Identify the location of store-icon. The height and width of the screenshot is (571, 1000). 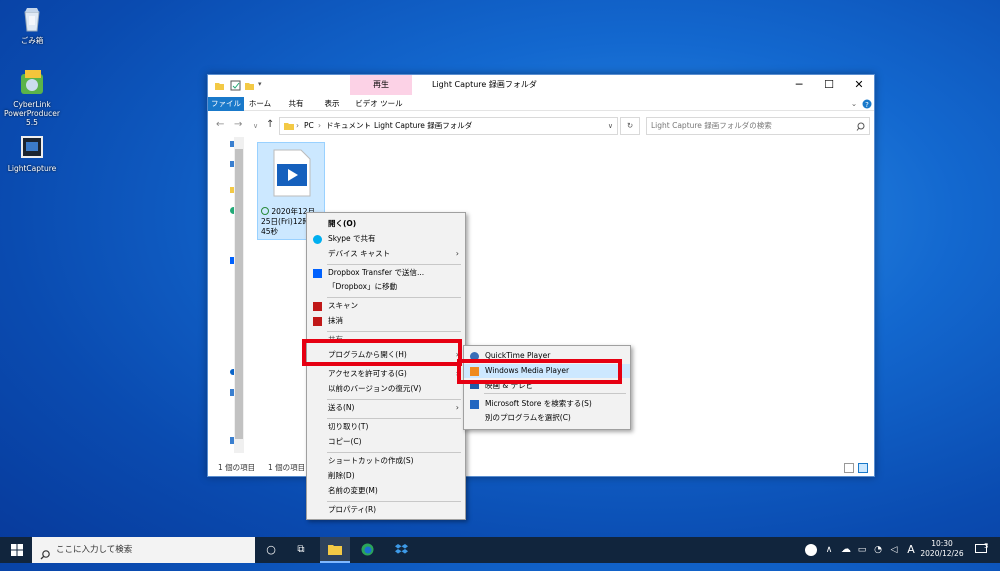
(474, 404).